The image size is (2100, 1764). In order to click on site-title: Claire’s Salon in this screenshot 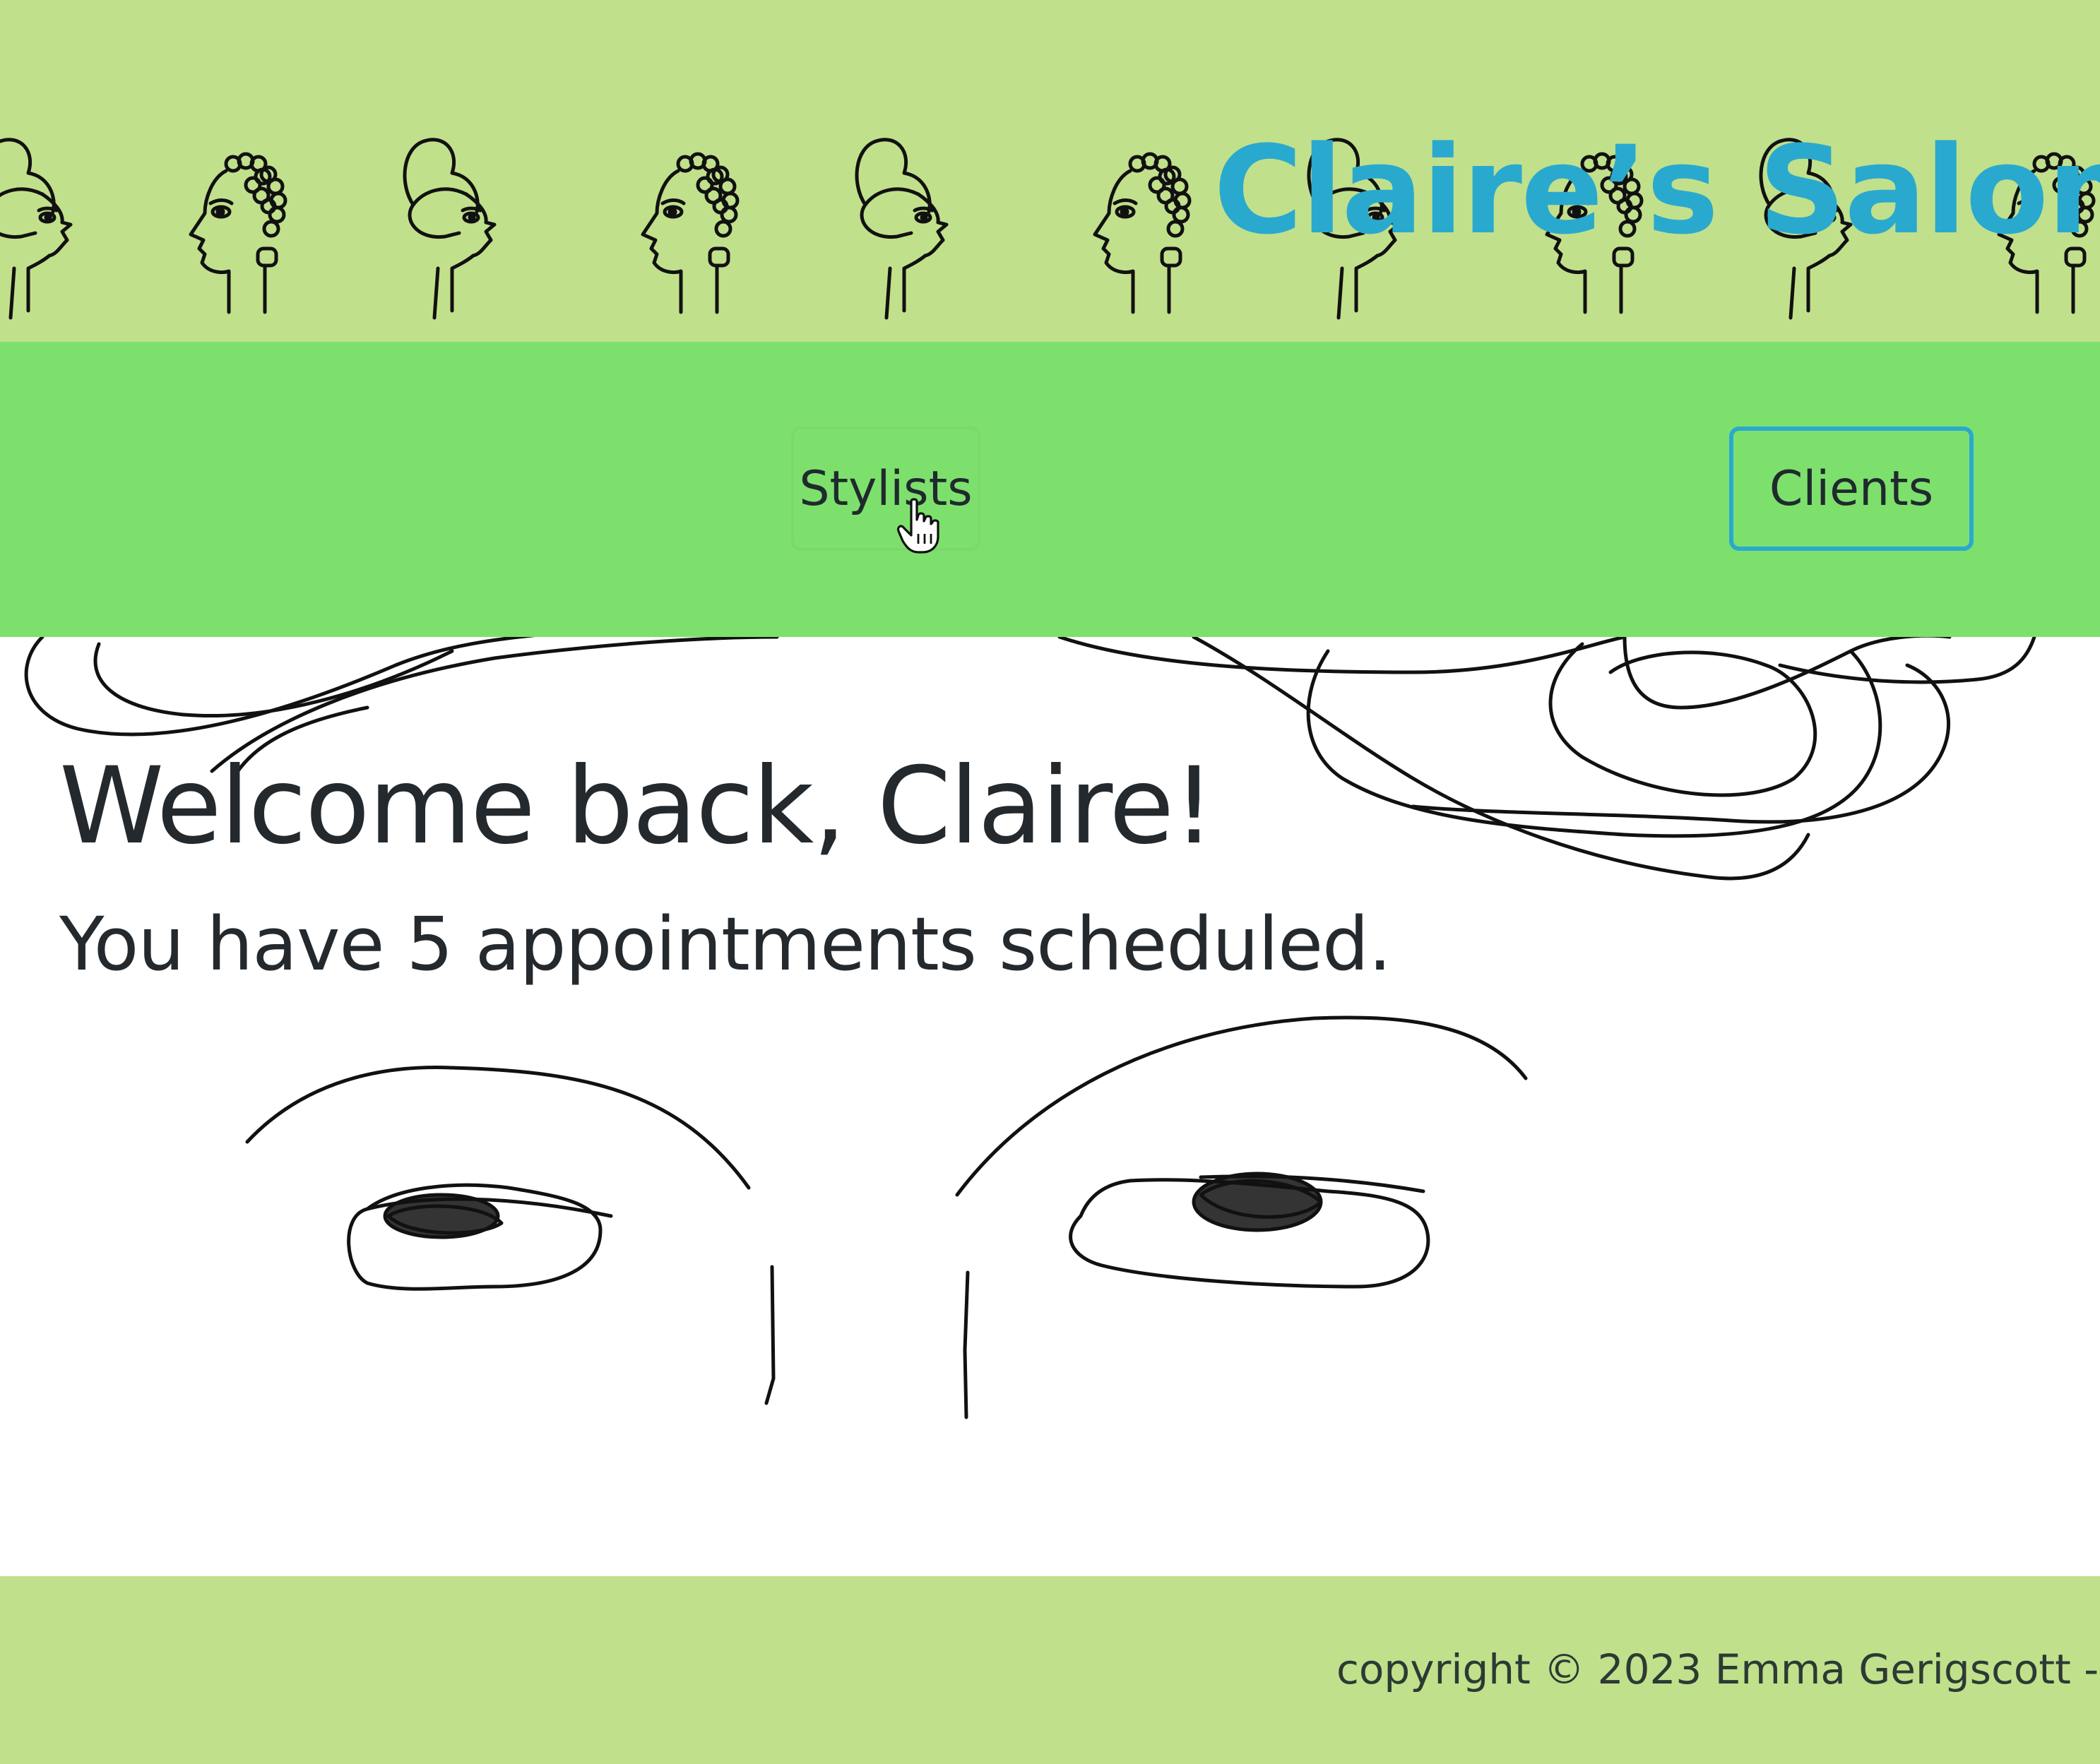, I will do `click(1657, 190)`.